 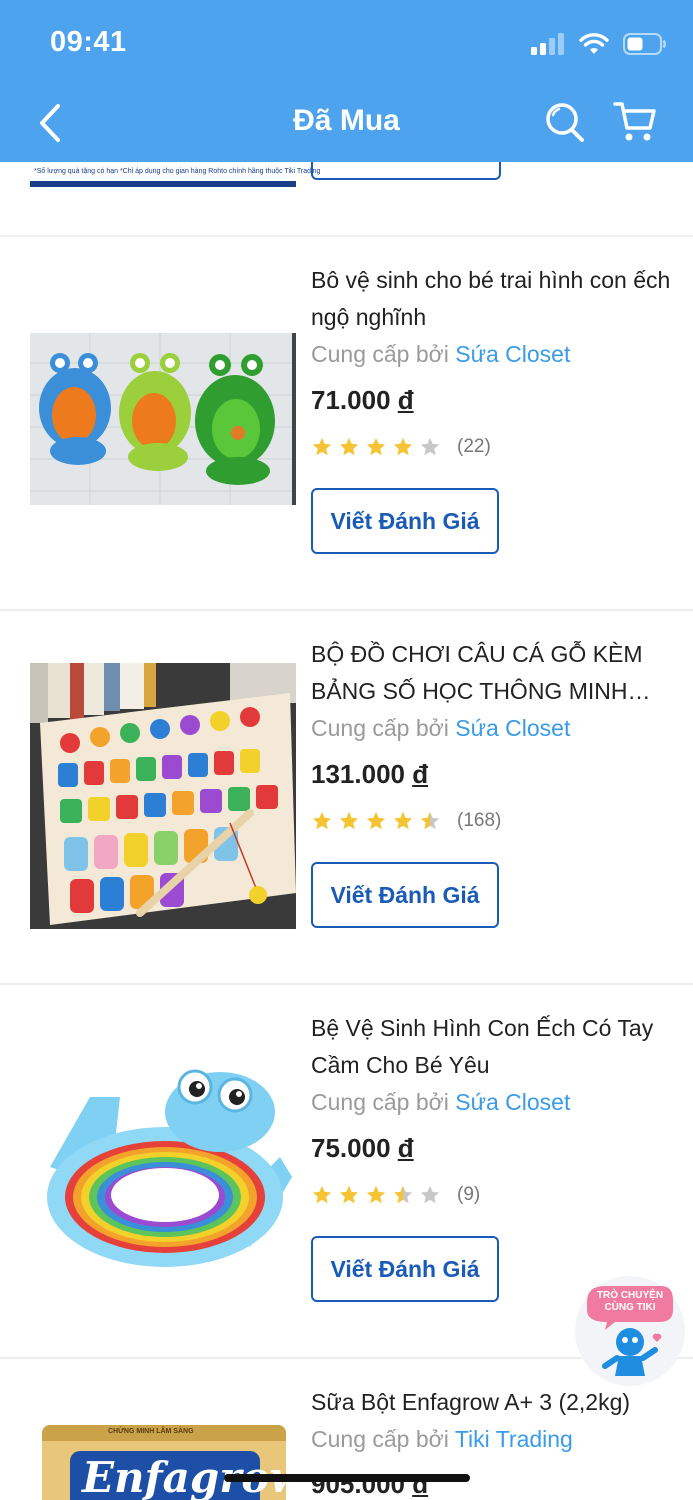 I want to click on review-count: (9), so click(x=469, y=1194).